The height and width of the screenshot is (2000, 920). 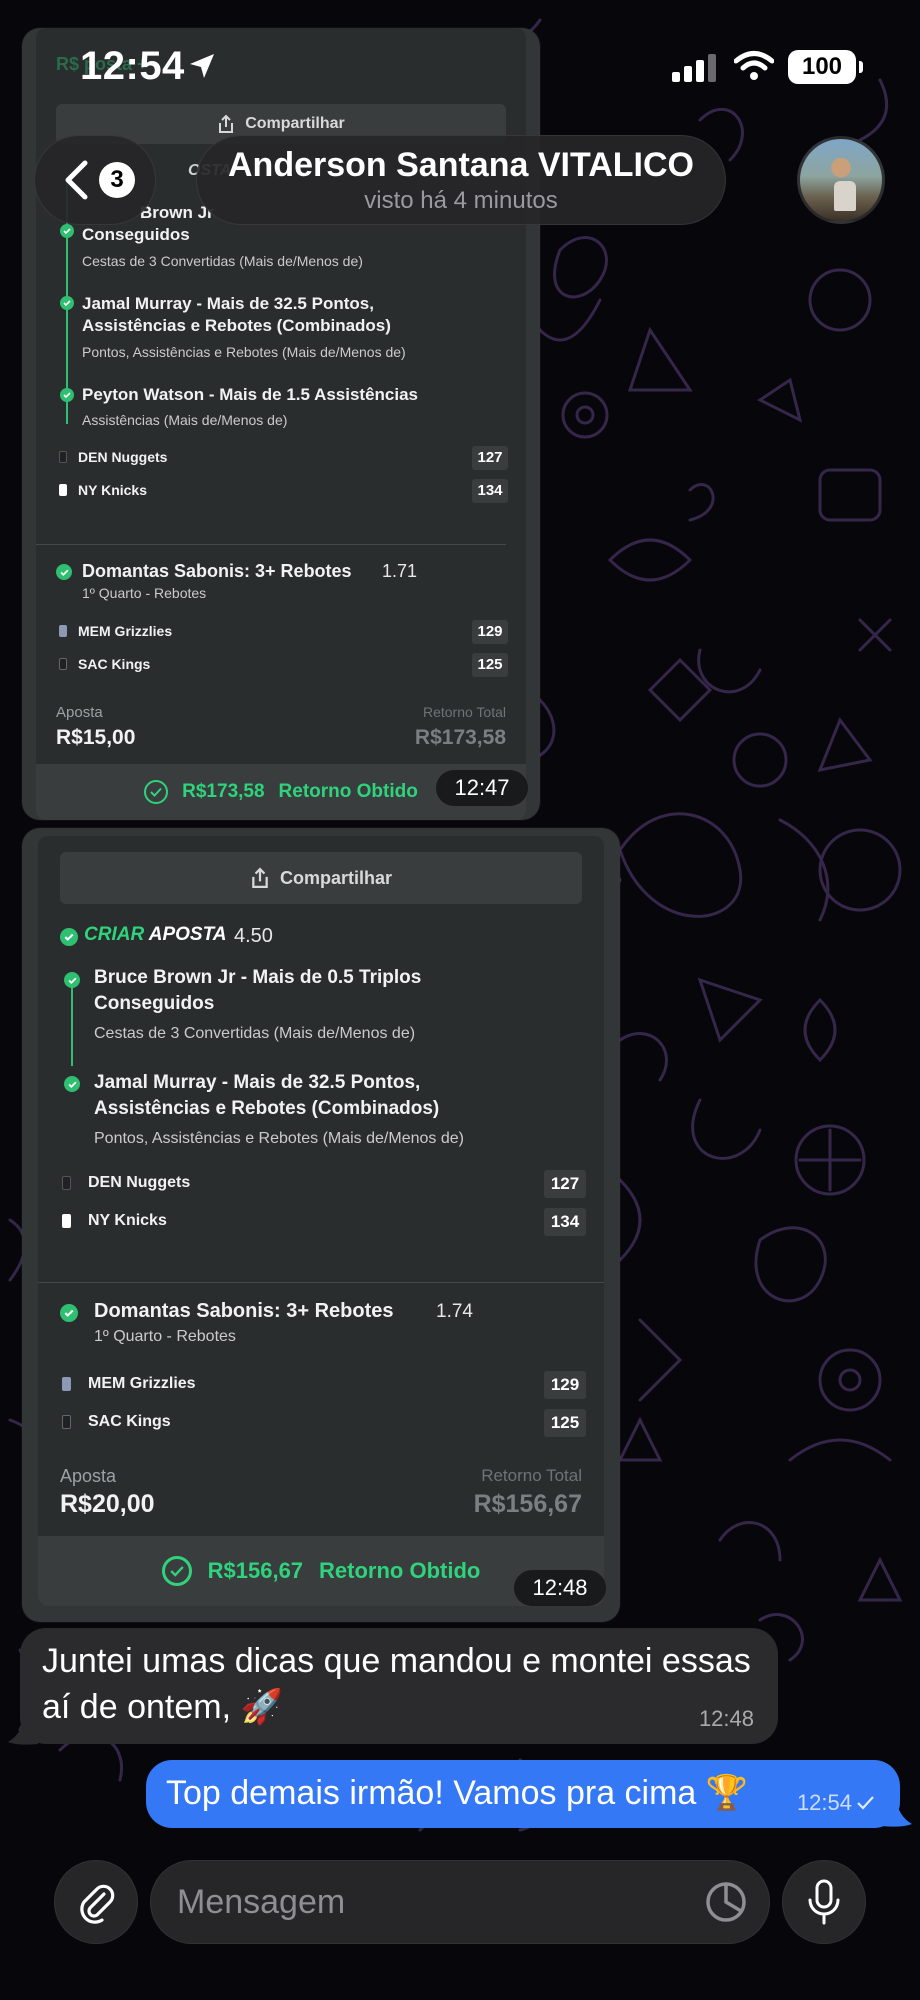 I want to click on brand-part-1: CRIAR, so click(x=114, y=934).